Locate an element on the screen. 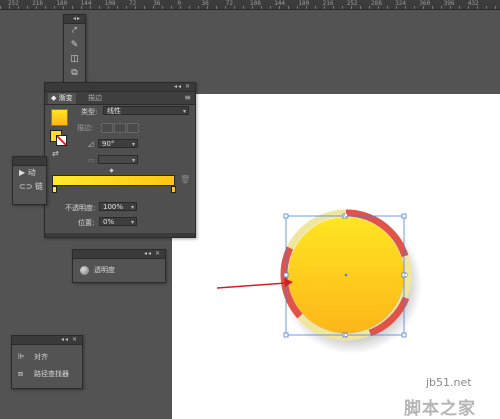  link-icon: ⊂⊃ is located at coordinates (26, 186).